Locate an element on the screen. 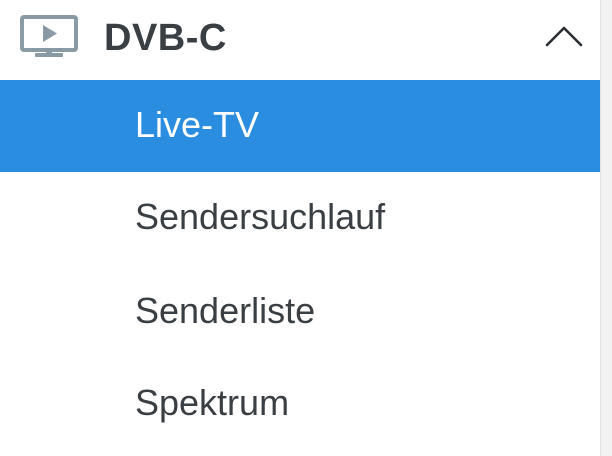 Image resolution: width=612 pixels, height=456 pixels. play-screen-icon is located at coordinates (49, 36).